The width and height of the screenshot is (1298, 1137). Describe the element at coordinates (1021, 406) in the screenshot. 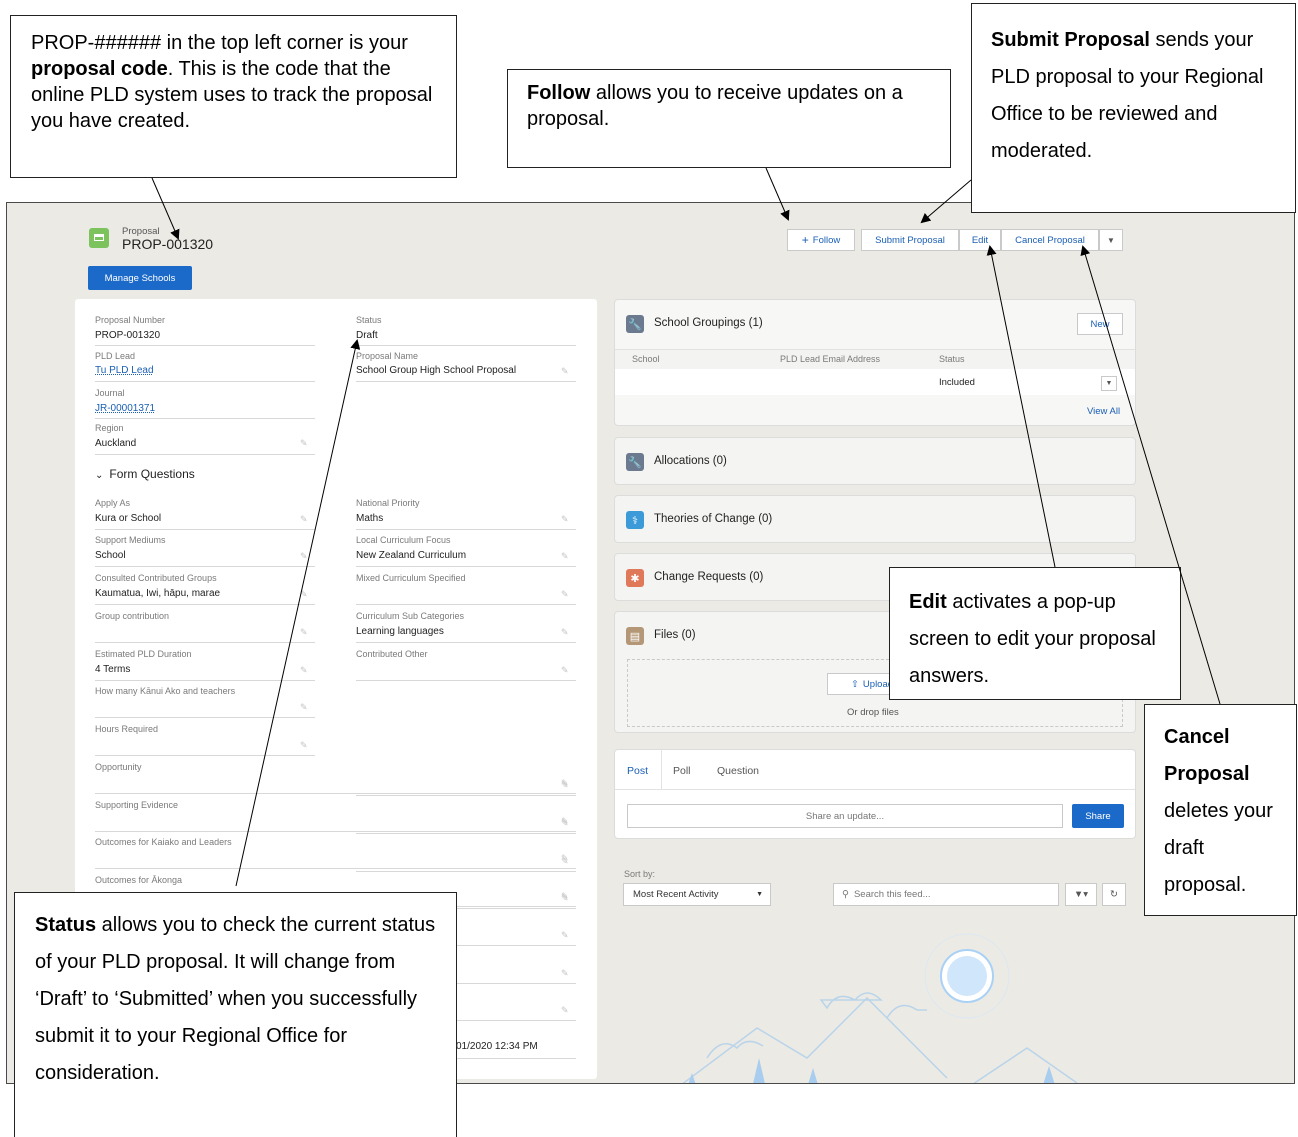

I see `arrow-edit` at that location.